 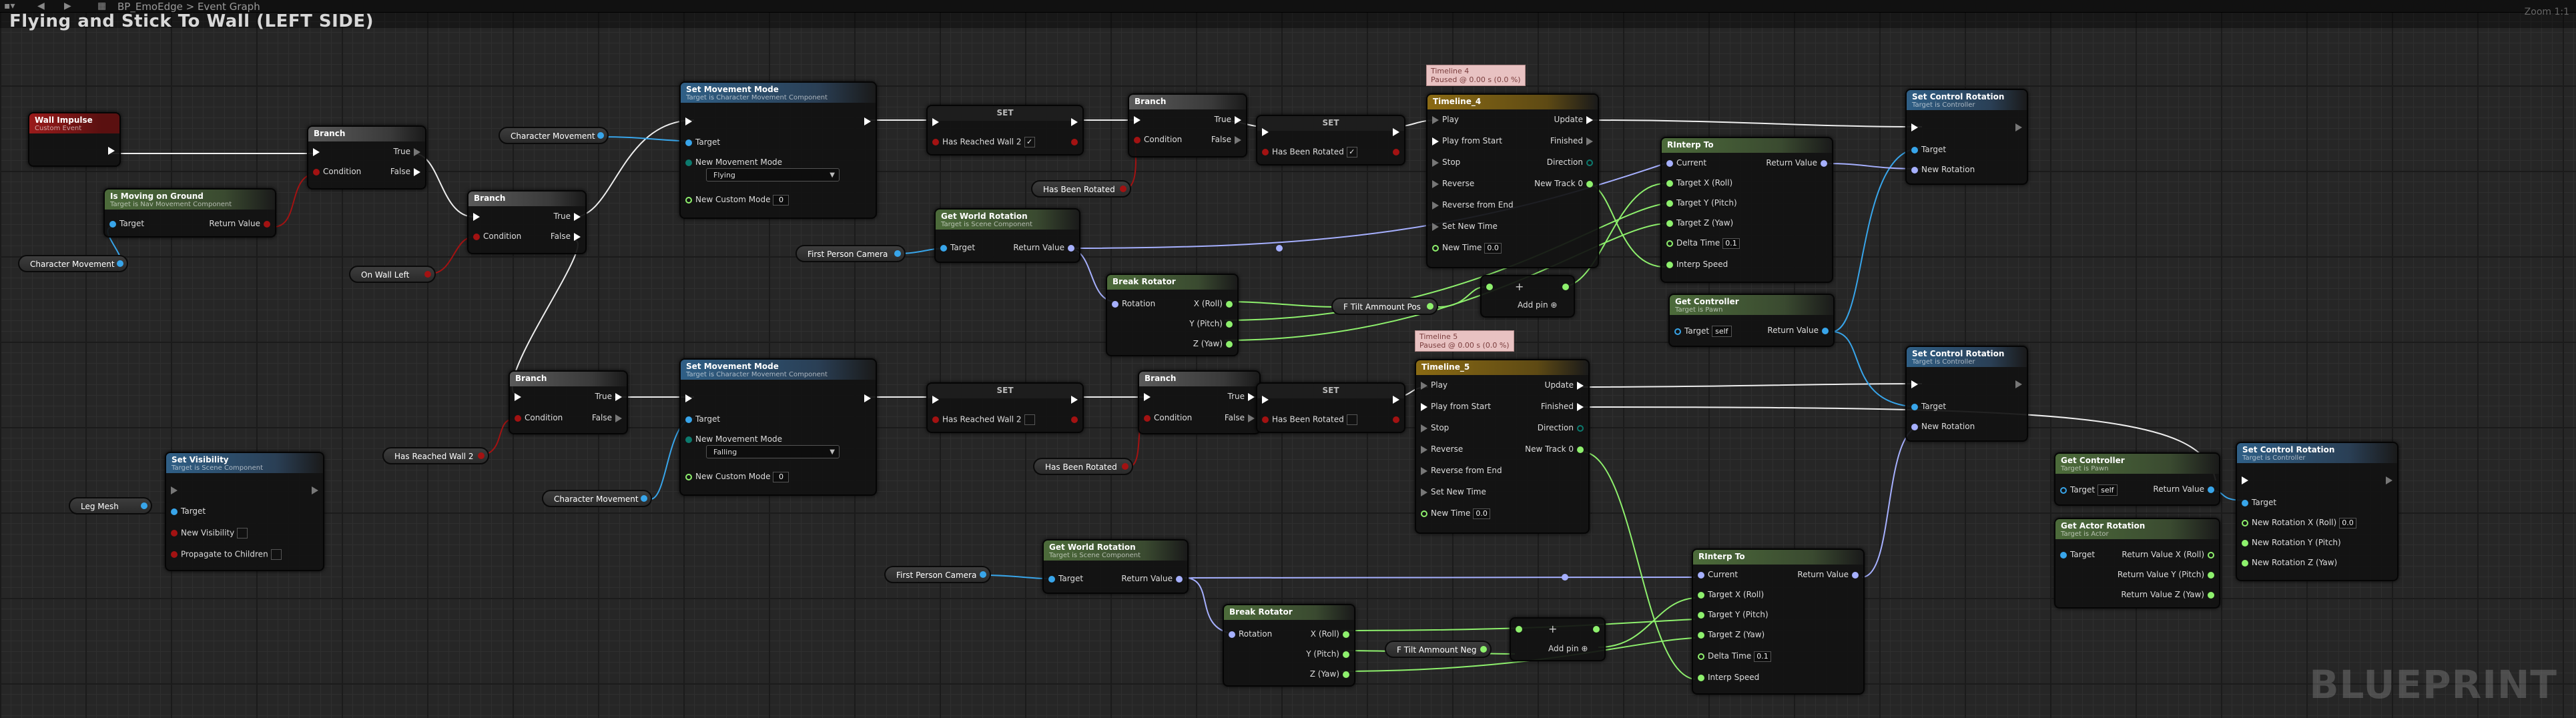 I want to click on new-rotation-x-pin: New Rotation X (Roll) 0.0, so click(x=2297, y=523).